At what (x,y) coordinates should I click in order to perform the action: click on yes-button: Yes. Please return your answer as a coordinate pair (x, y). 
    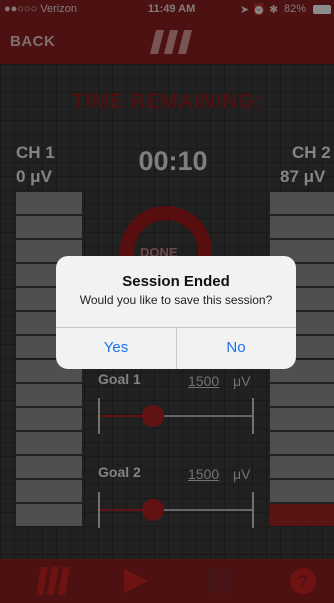
    Looking at the image, I should click on (116, 348).